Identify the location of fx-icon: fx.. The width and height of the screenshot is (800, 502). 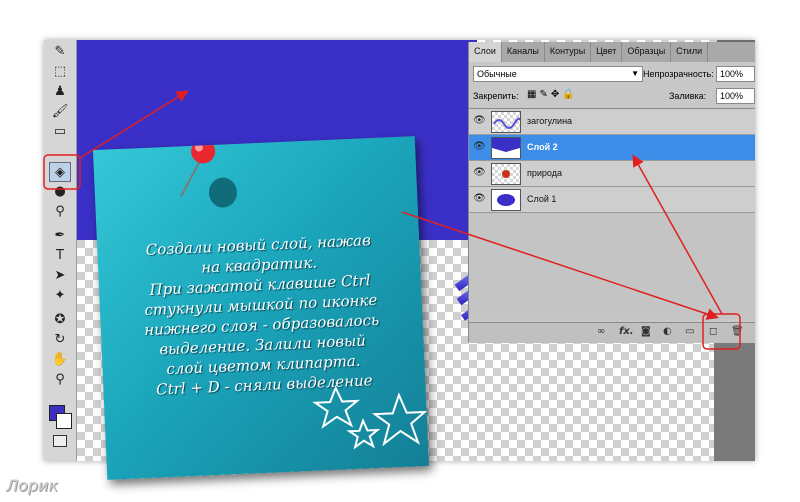
(626, 331).